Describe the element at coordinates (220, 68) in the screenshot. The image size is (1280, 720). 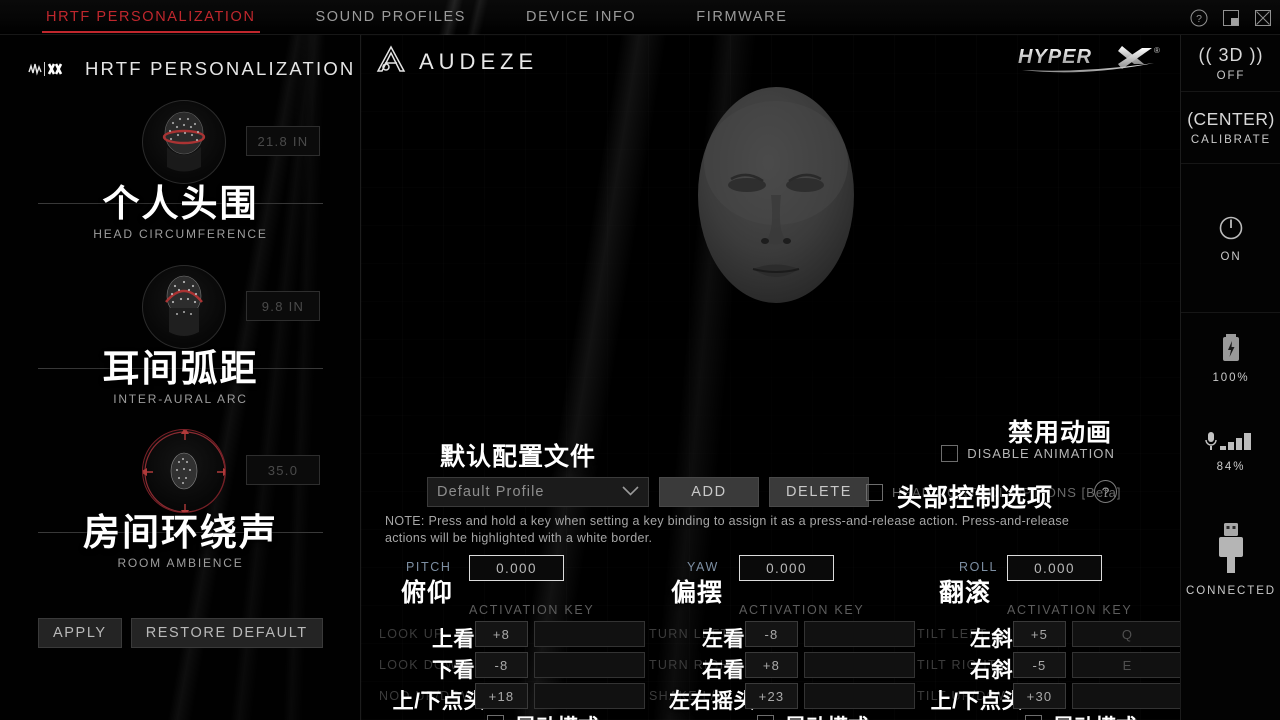
I see `left-panel-title: HRTF PERSONALIZATION` at that location.